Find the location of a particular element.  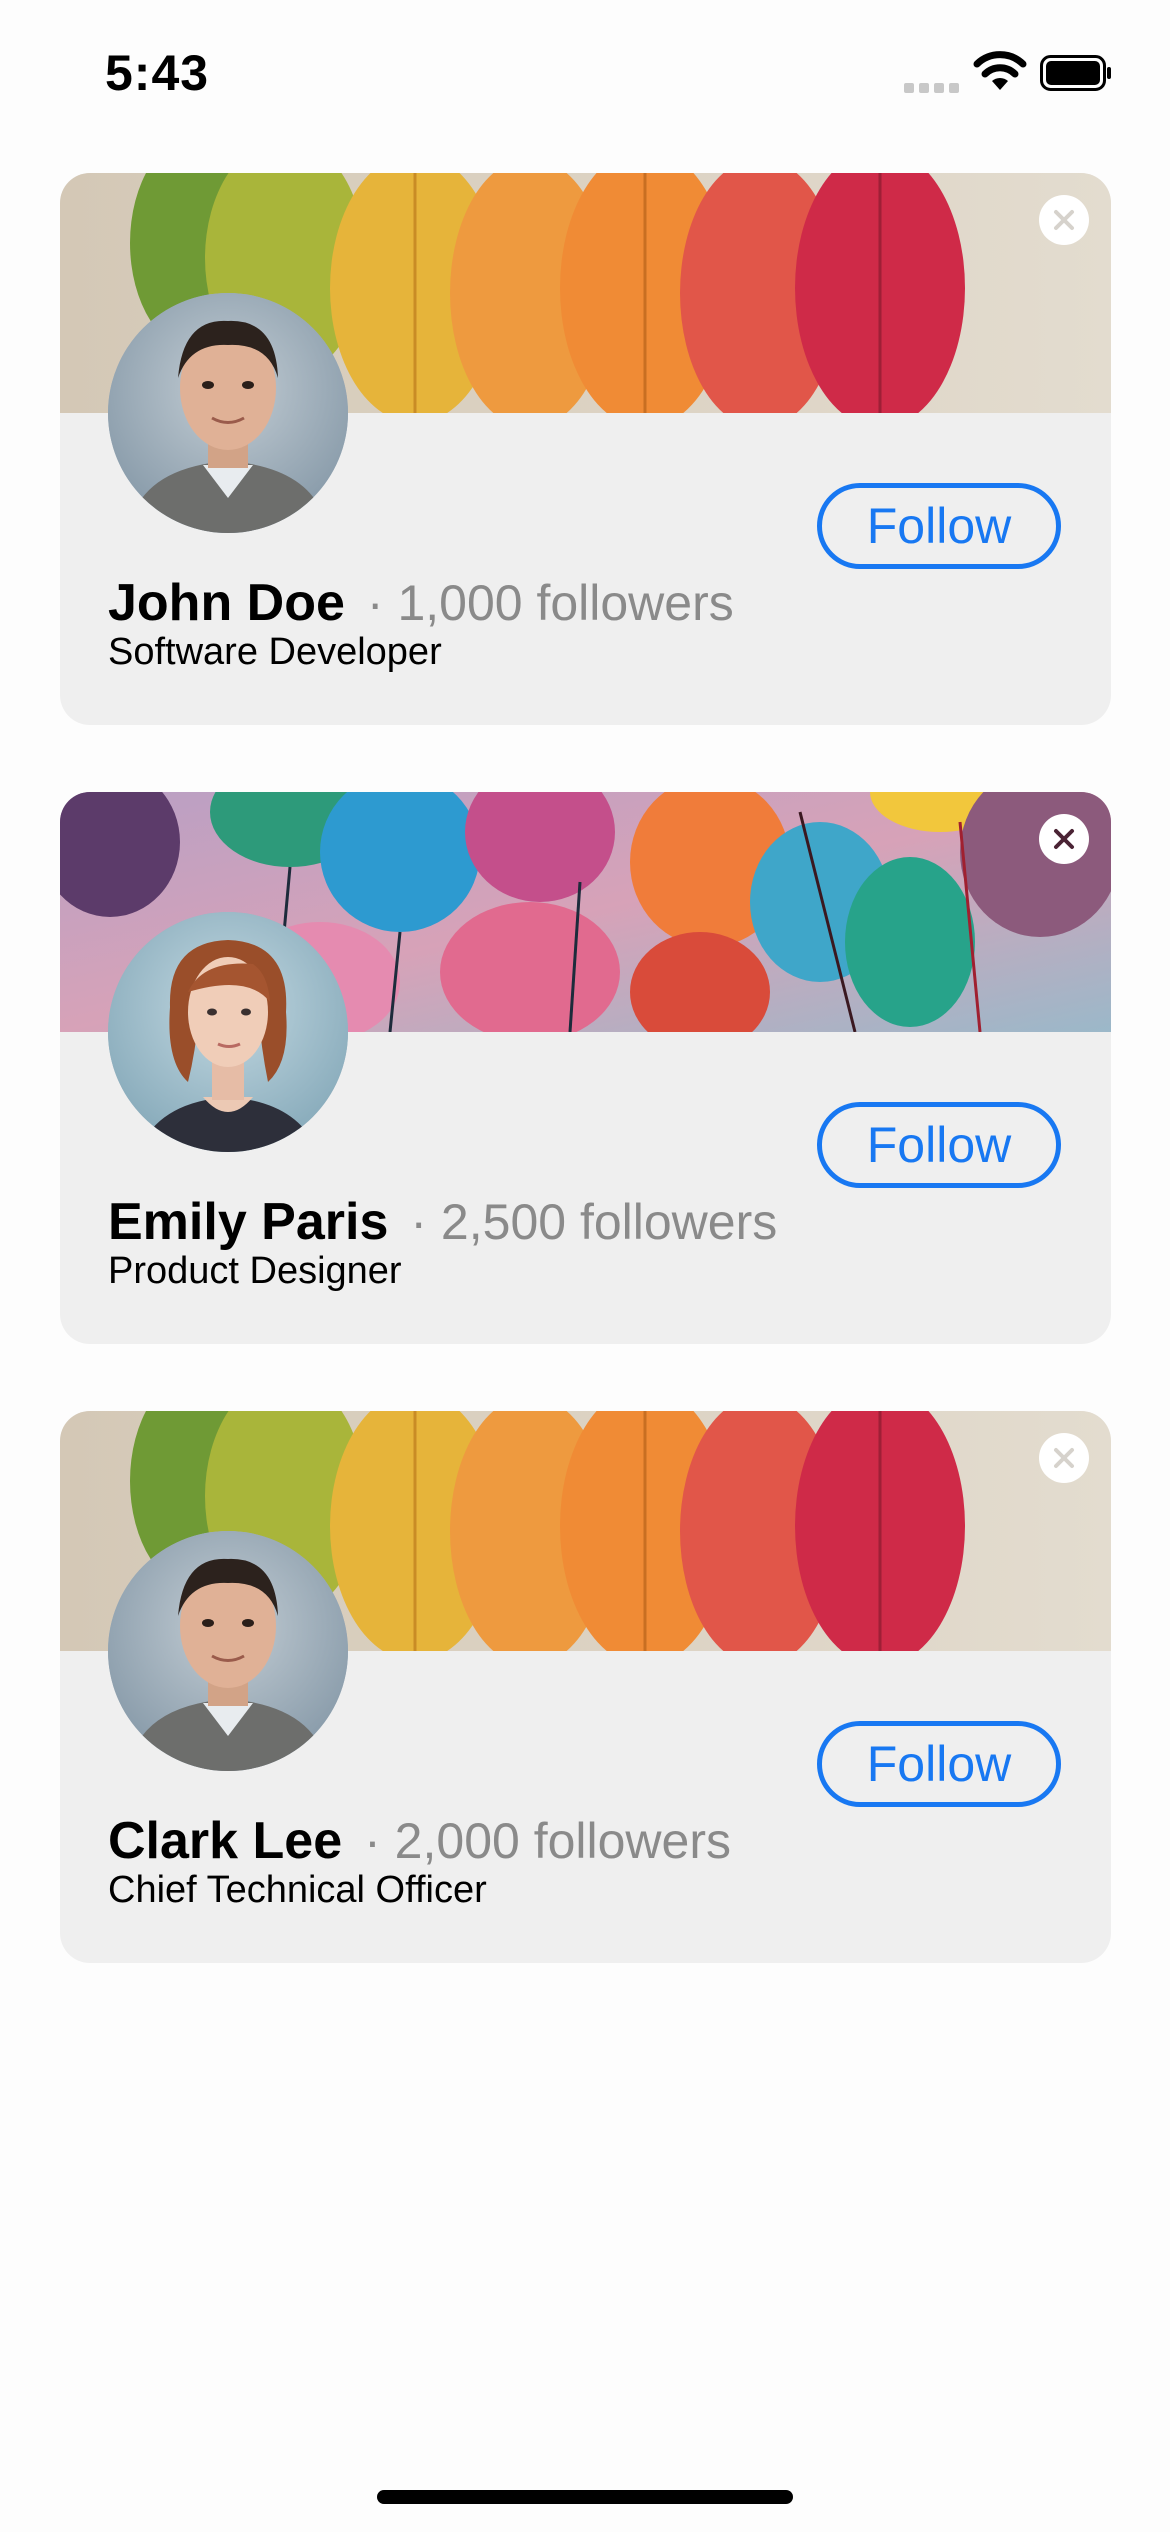

home-indicator is located at coordinates (585, 2497).